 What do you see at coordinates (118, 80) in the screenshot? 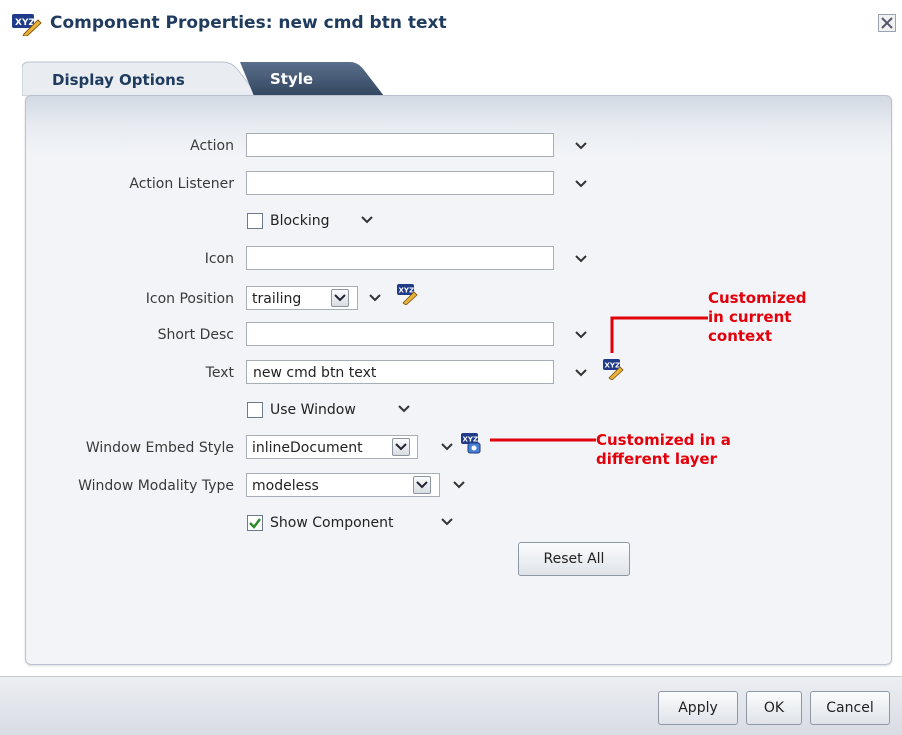
I see `tab-display-options-label: Display Options` at bounding box center [118, 80].